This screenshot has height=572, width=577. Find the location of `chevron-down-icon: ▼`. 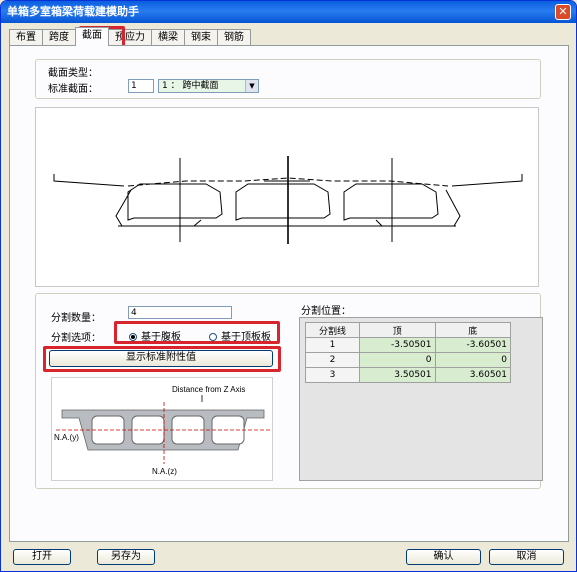

chevron-down-icon: ▼ is located at coordinates (251, 86).